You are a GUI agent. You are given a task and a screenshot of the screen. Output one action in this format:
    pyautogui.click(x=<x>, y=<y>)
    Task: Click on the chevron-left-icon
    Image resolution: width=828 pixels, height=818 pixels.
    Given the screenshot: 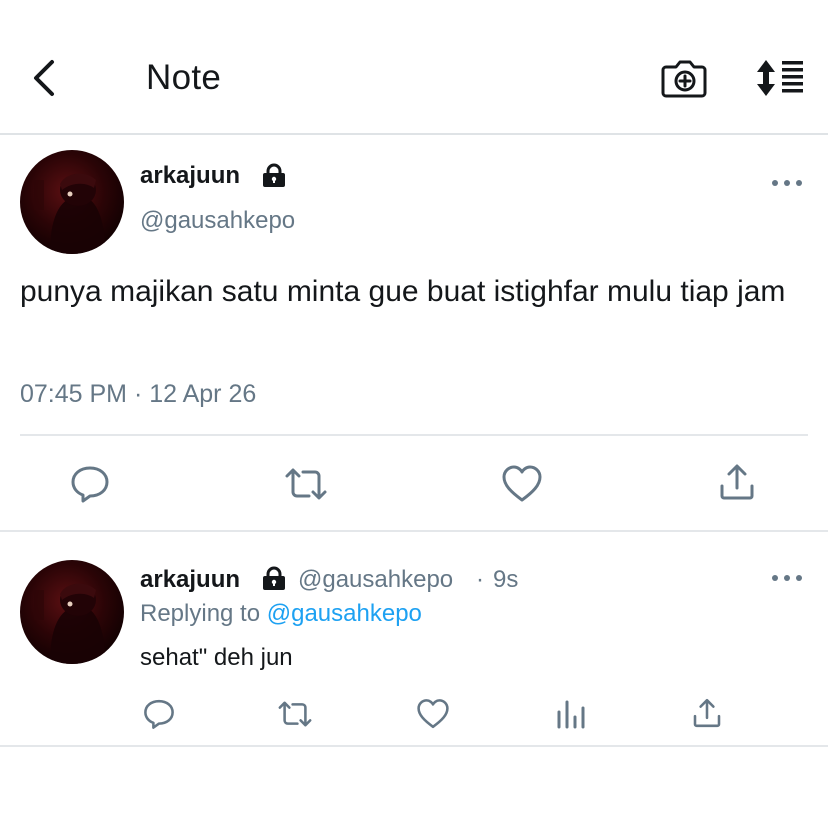 What is the action you would take?
    pyautogui.click(x=44, y=78)
    